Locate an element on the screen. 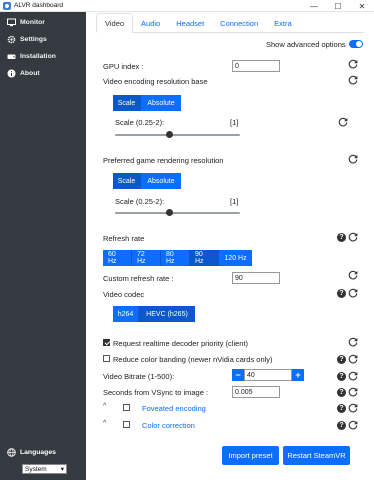 The width and height of the screenshot is (374, 480). encoding-scale-slider is located at coordinates (177, 135).